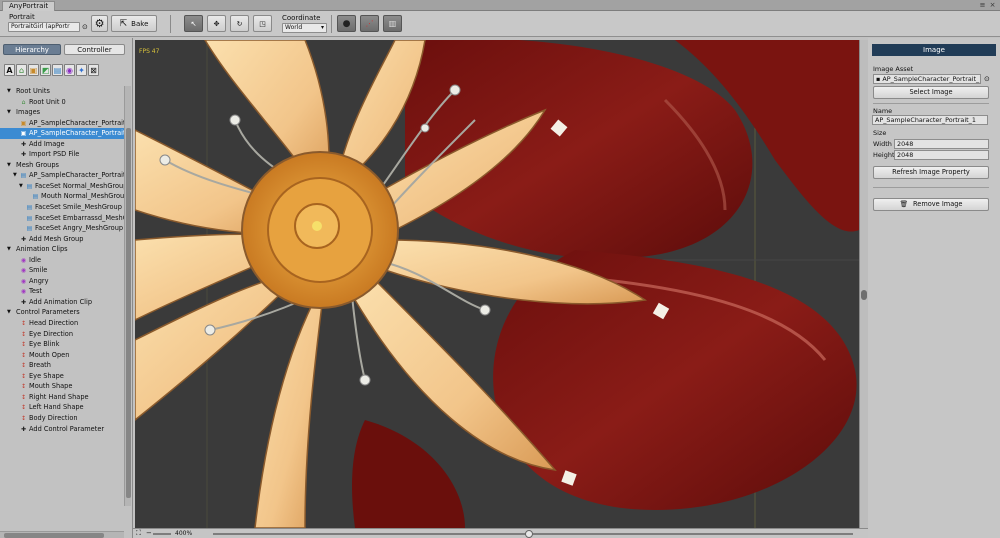 This screenshot has width=1000, height=538. Describe the element at coordinates (9, 70) in the screenshot. I see `text-filter-icon: A` at that location.